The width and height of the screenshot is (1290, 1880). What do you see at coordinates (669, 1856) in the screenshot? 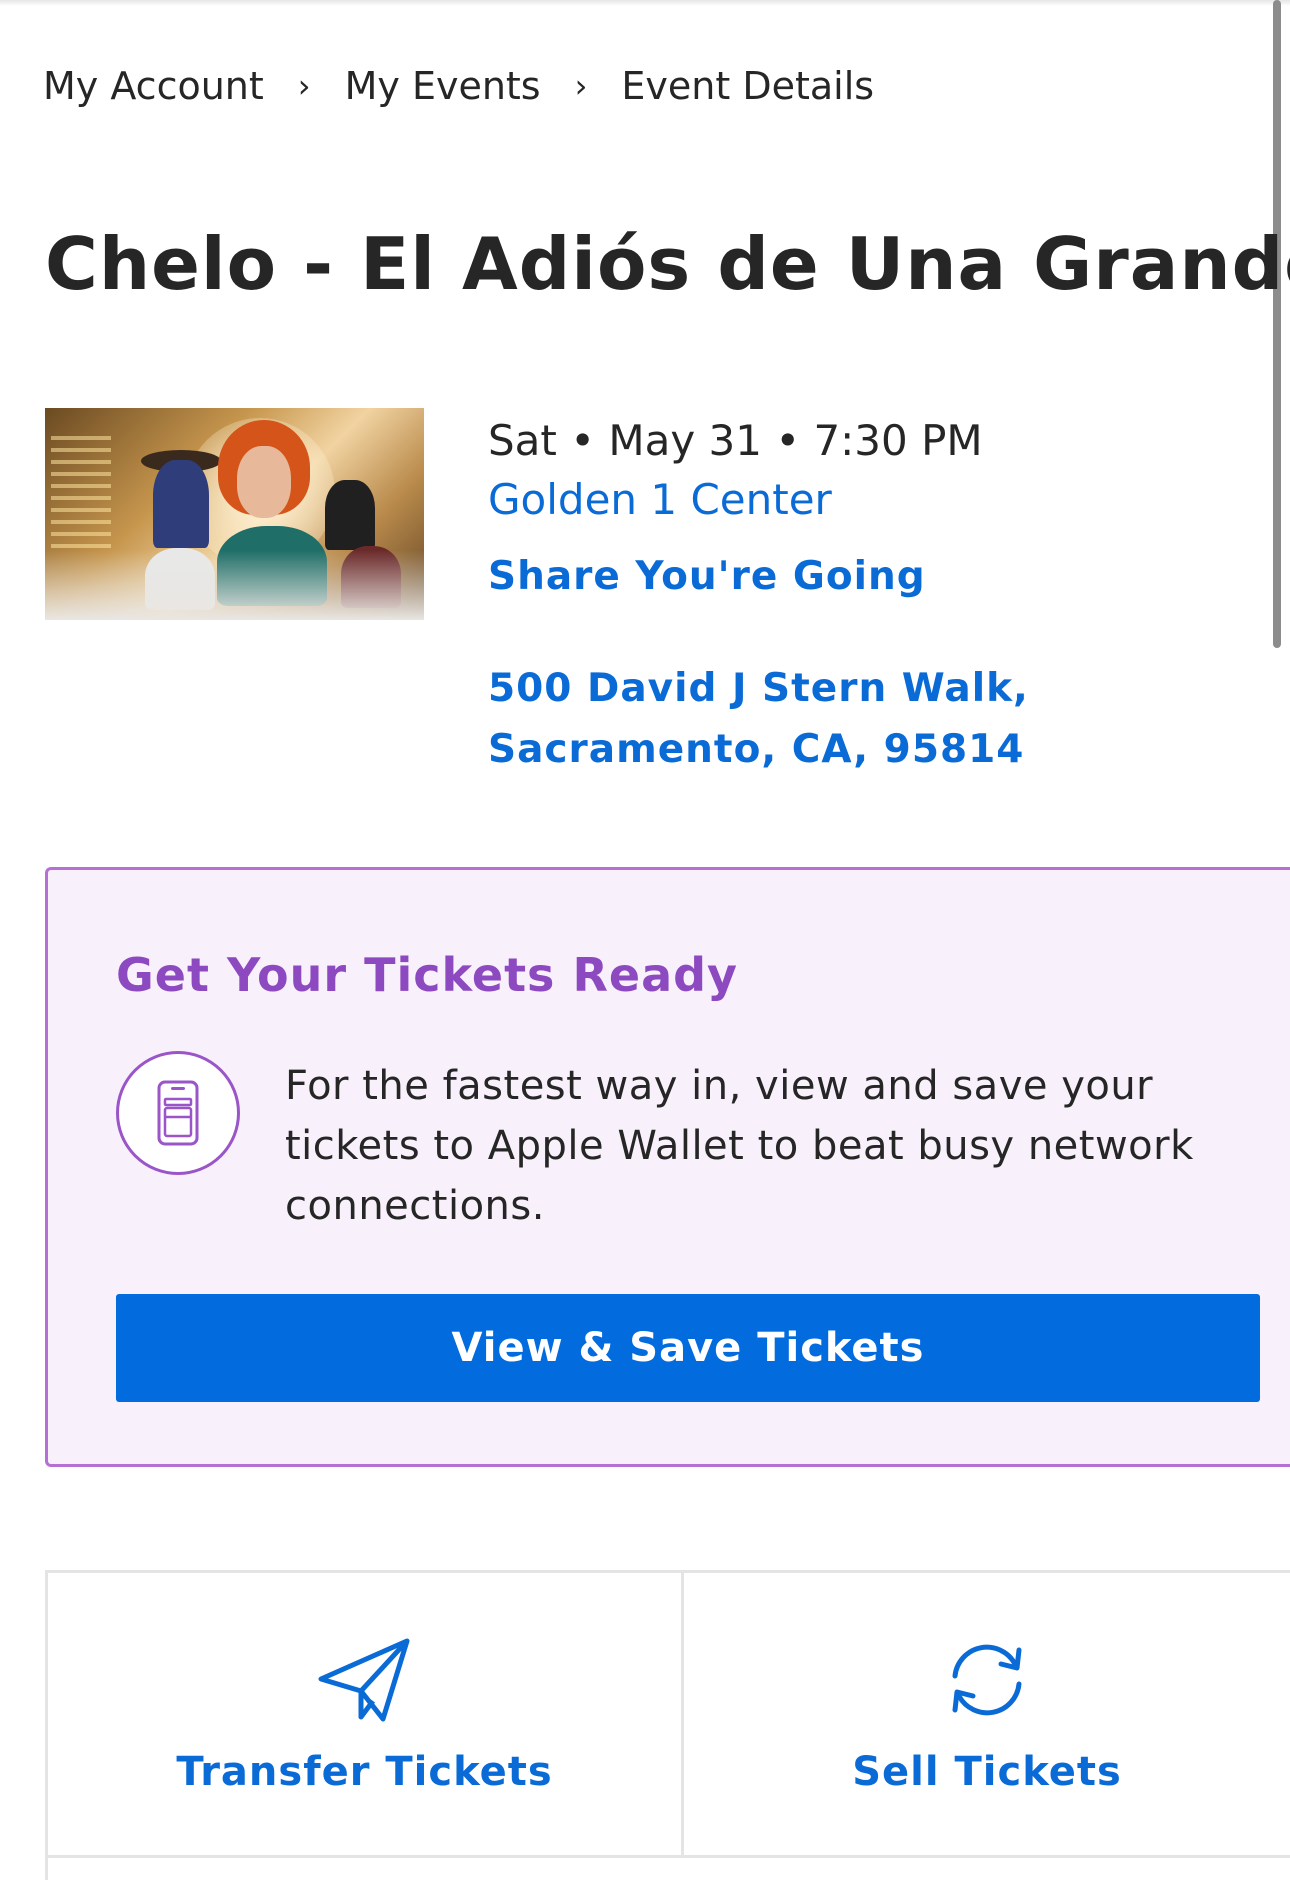
I see `divider` at bounding box center [669, 1856].